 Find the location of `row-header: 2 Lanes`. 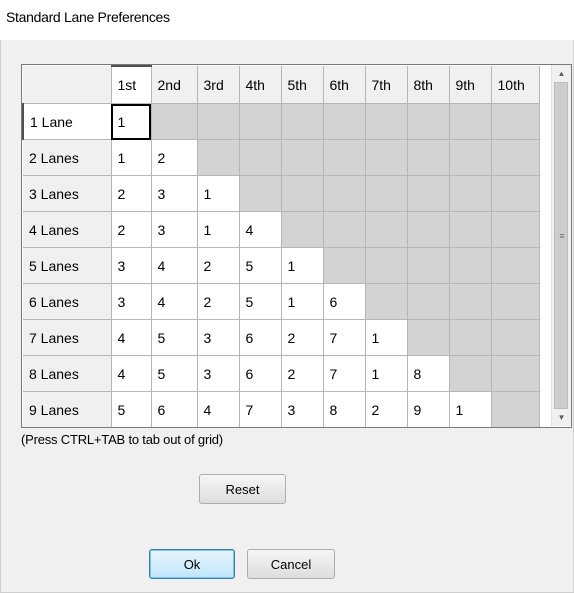

row-header: 2 Lanes is located at coordinates (67, 157).